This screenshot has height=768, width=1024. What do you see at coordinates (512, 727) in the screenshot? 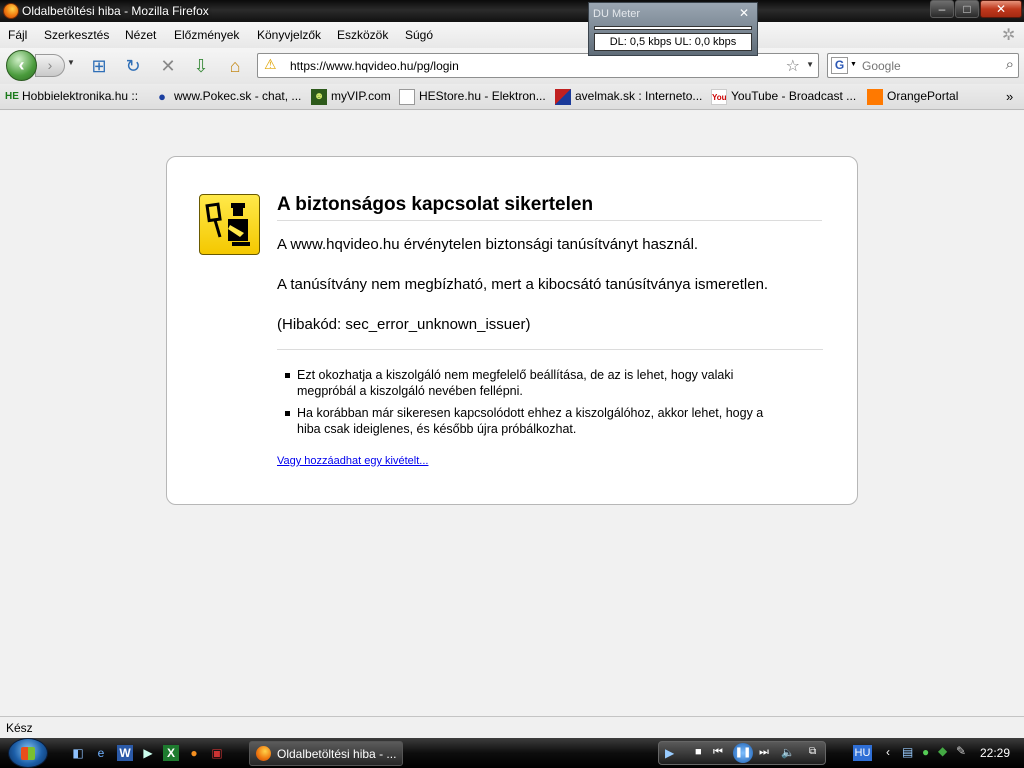
I see `status-bar: Kész` at bounding box center [512, 727].